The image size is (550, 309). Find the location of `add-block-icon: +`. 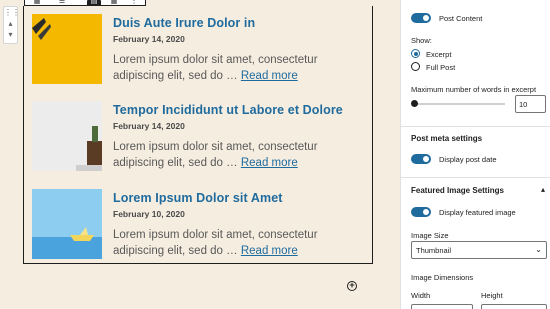

add-block-icon: + is located at coordinates (352, 286).